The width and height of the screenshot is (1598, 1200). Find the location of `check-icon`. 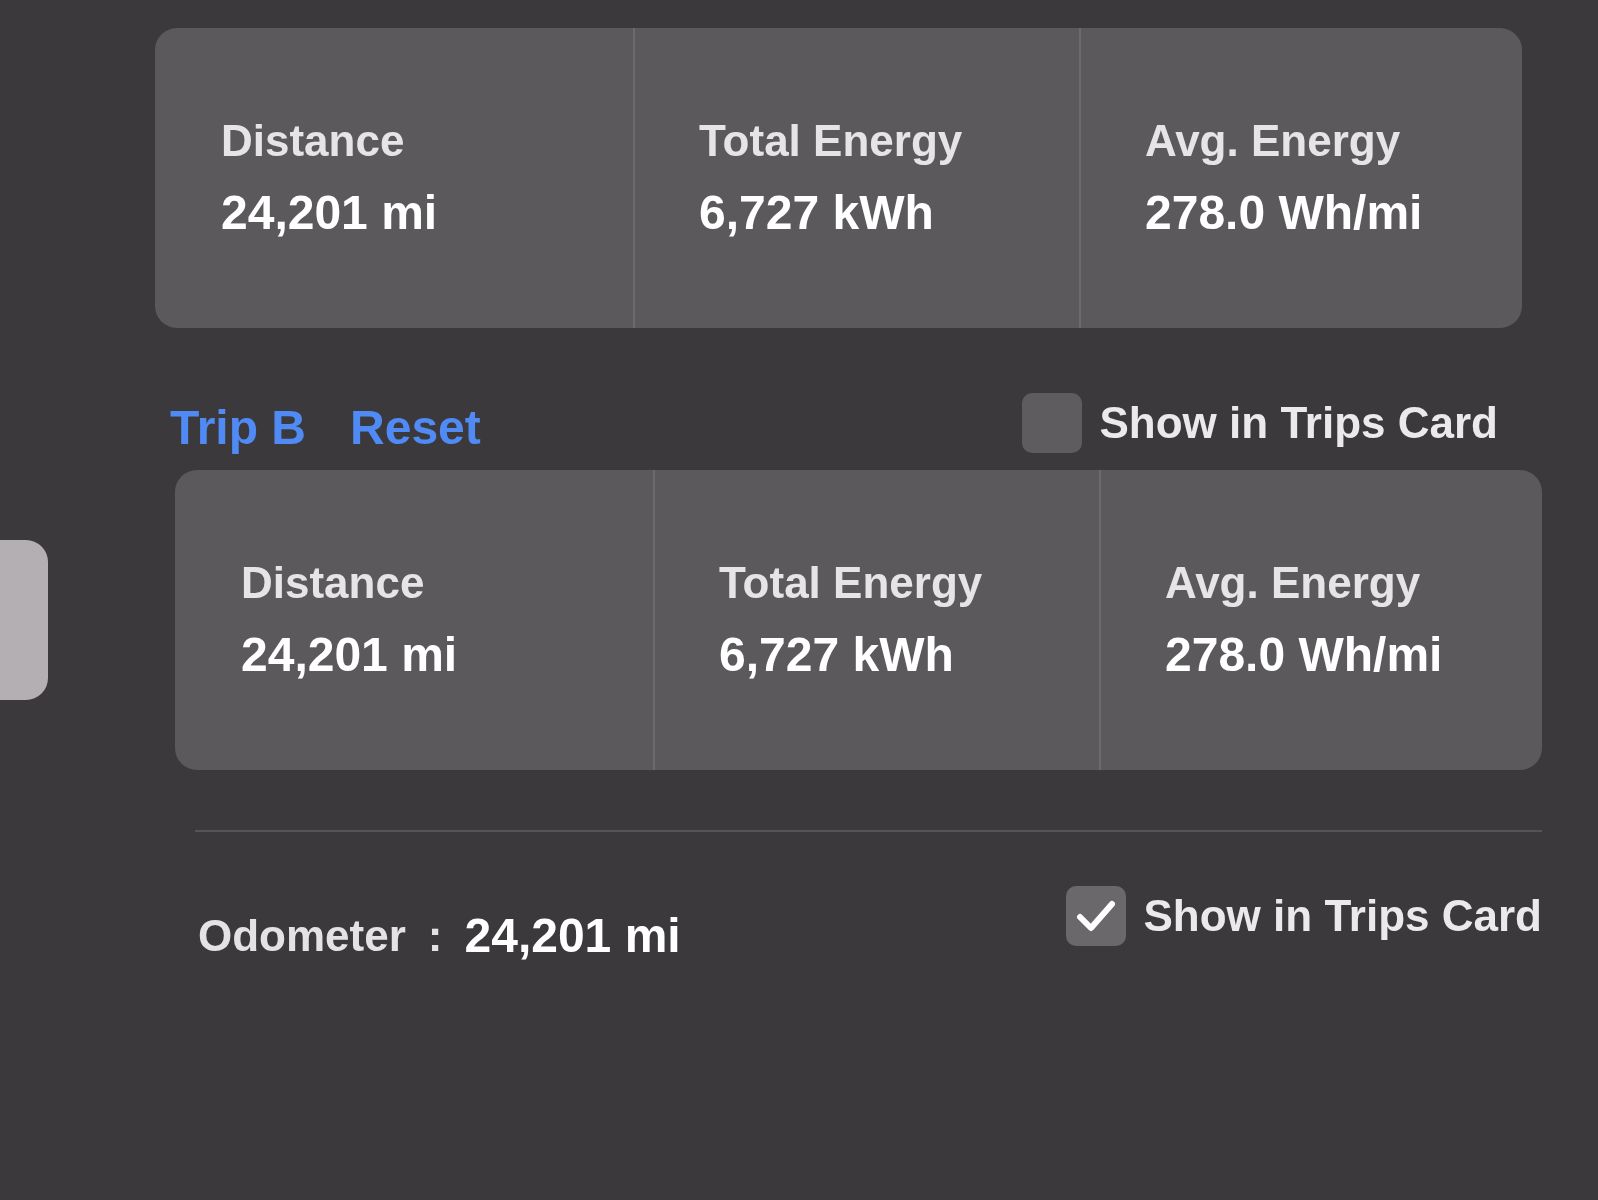

check-icon is located at coordinates (1095, 916).